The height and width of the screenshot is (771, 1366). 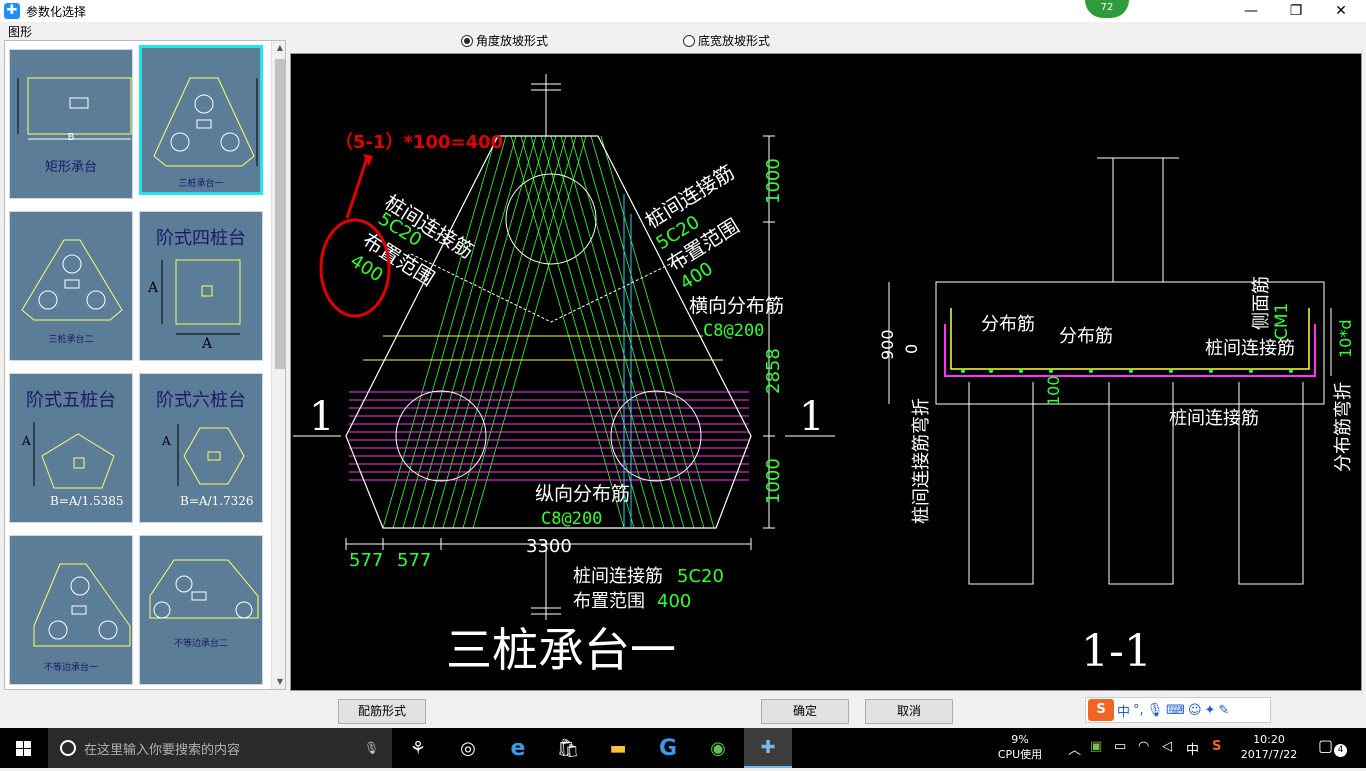 I want to click on slope-mode-radio-group: 角度放坡形式 底宽放坡形式, so click(x=826, y=40).